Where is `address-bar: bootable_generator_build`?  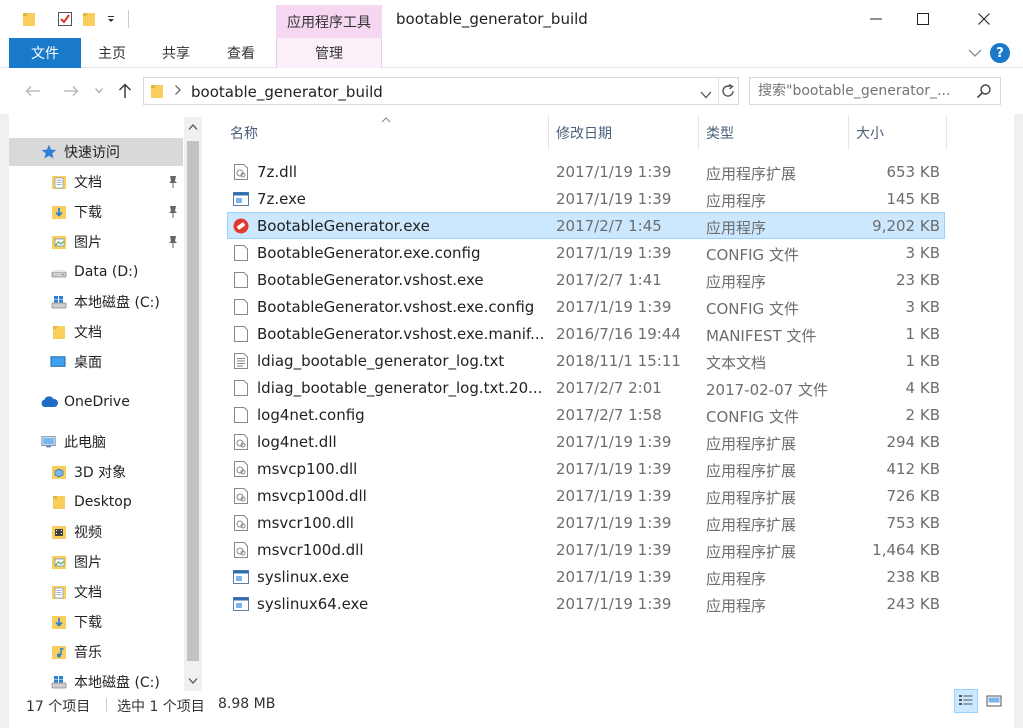 address-bar: bootable_generator_build is located at coordinates (441, 91).